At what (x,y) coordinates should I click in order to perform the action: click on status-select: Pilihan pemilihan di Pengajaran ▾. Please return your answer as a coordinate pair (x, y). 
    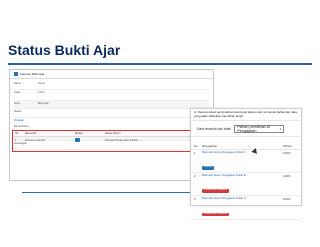
    Looking at the image, I should click on (259, 128).